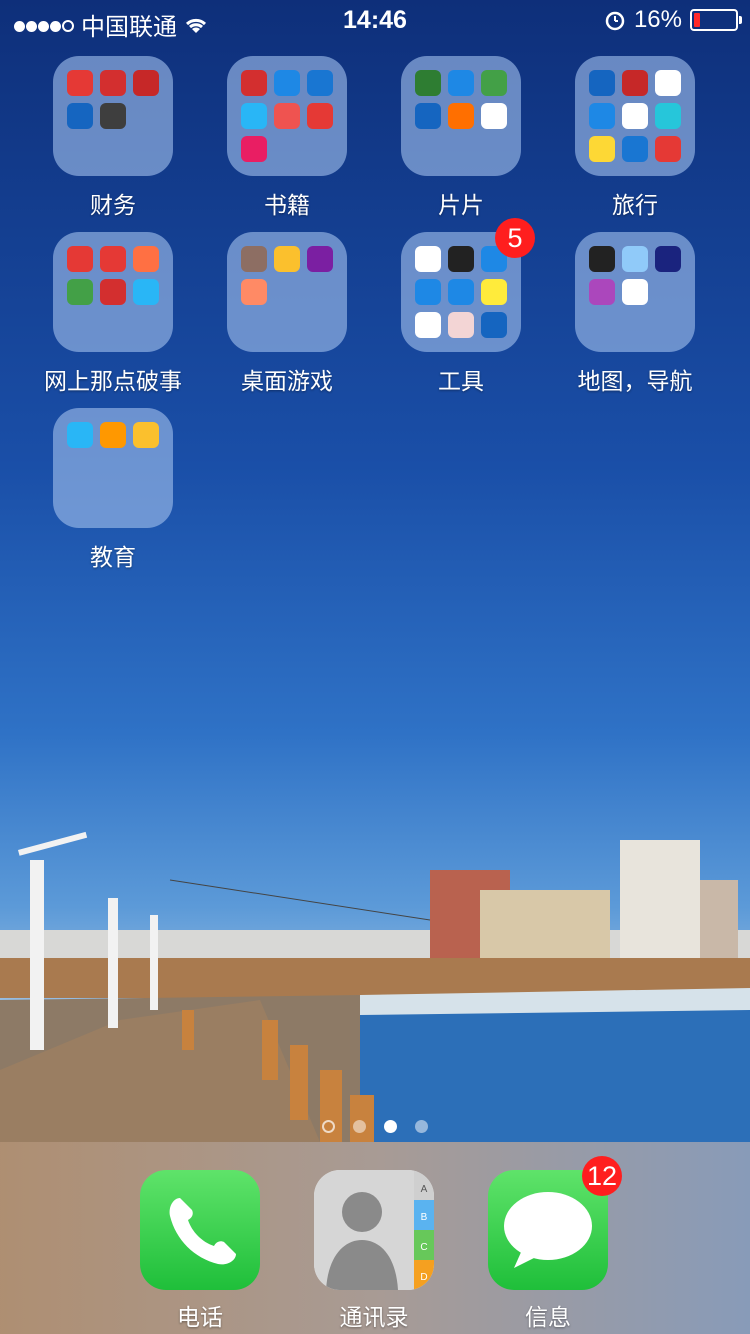 Image resolution: width=750 pixels, height=1334 pixels. Describe the element at coordinates (424, 1189) in the screenshot. I see `index-letter: A` at that location.